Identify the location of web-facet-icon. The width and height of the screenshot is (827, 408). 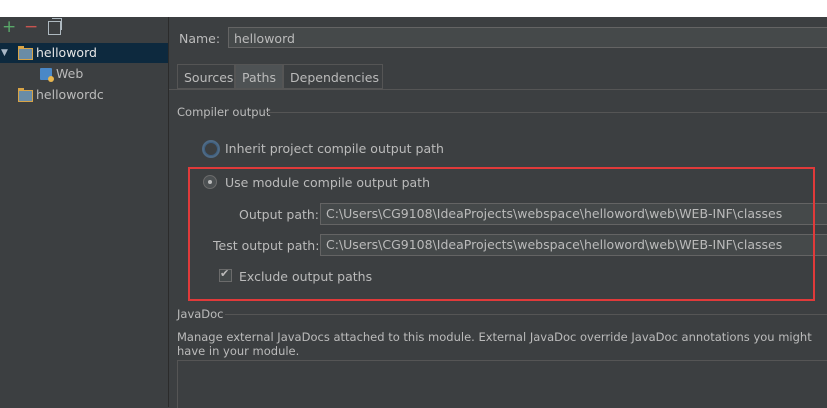
(47, 75).